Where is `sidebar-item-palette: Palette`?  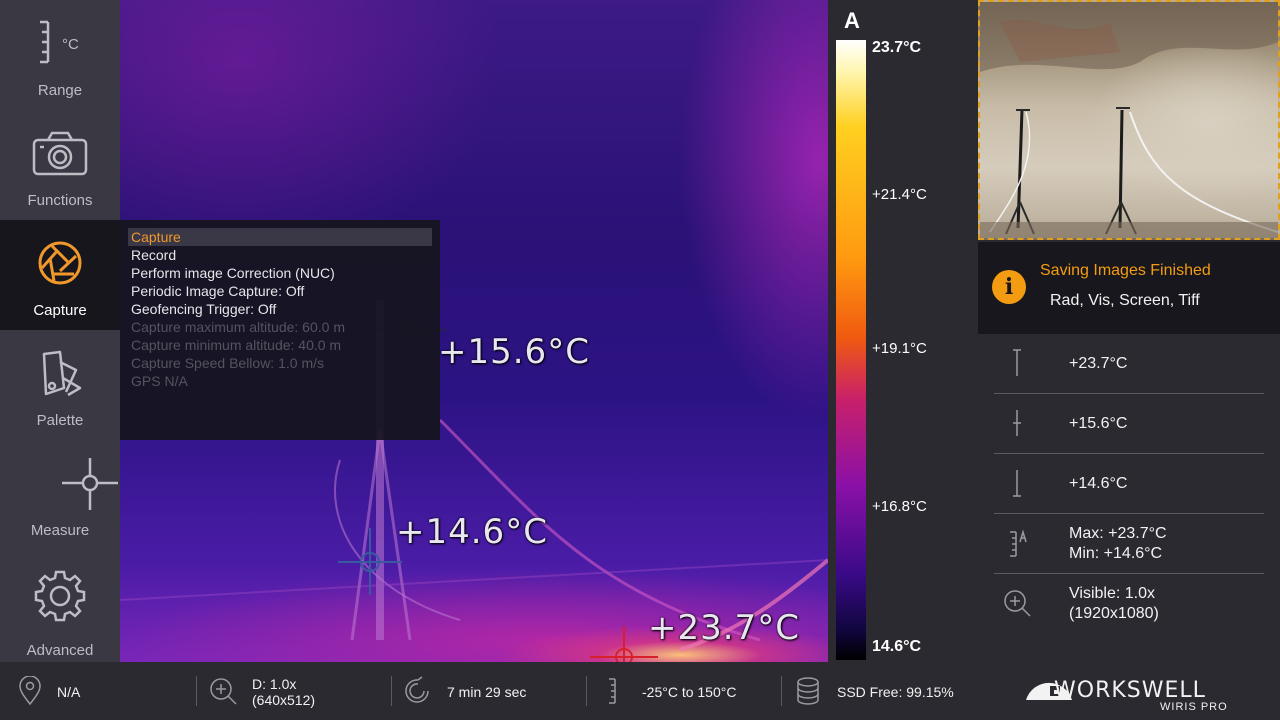
sidebar-item-palette: Palette is located at coordinates (60, 385).